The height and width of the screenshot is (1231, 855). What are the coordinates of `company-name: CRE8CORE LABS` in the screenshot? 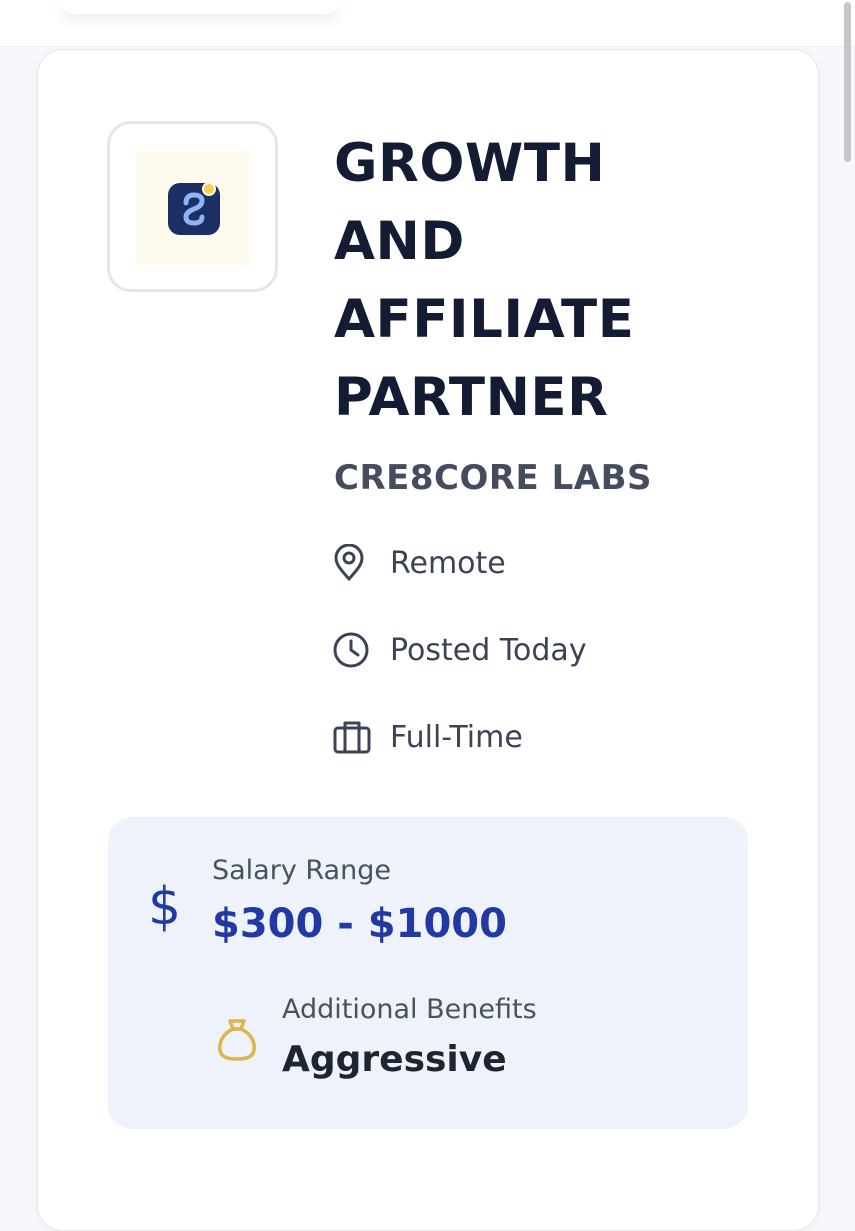 It's located at (493, 478).